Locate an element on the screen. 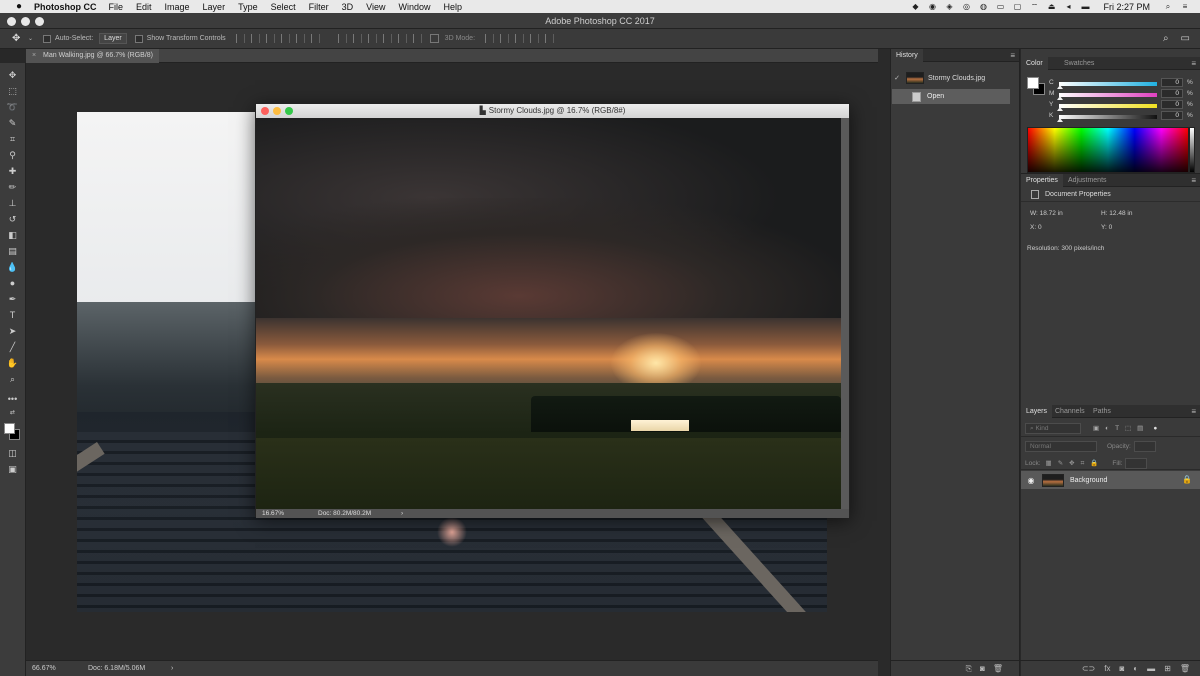 Image resolution: width=1200 pixels, height=676 pixels. yellow-slider-handle is located at coordinates (1060, 109).